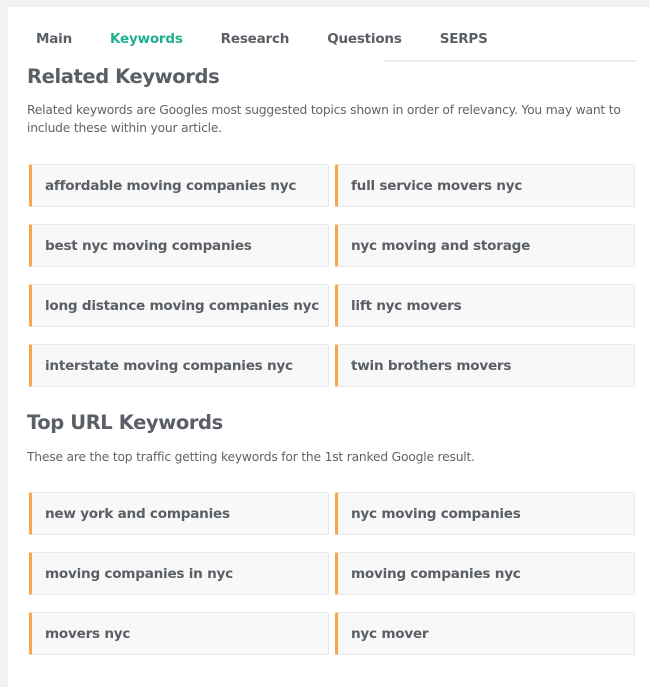 Image resolution: width=650 pixels, height=687 pixels. I want to click on keyword-card: twin brothers movers, so click(485, 365).